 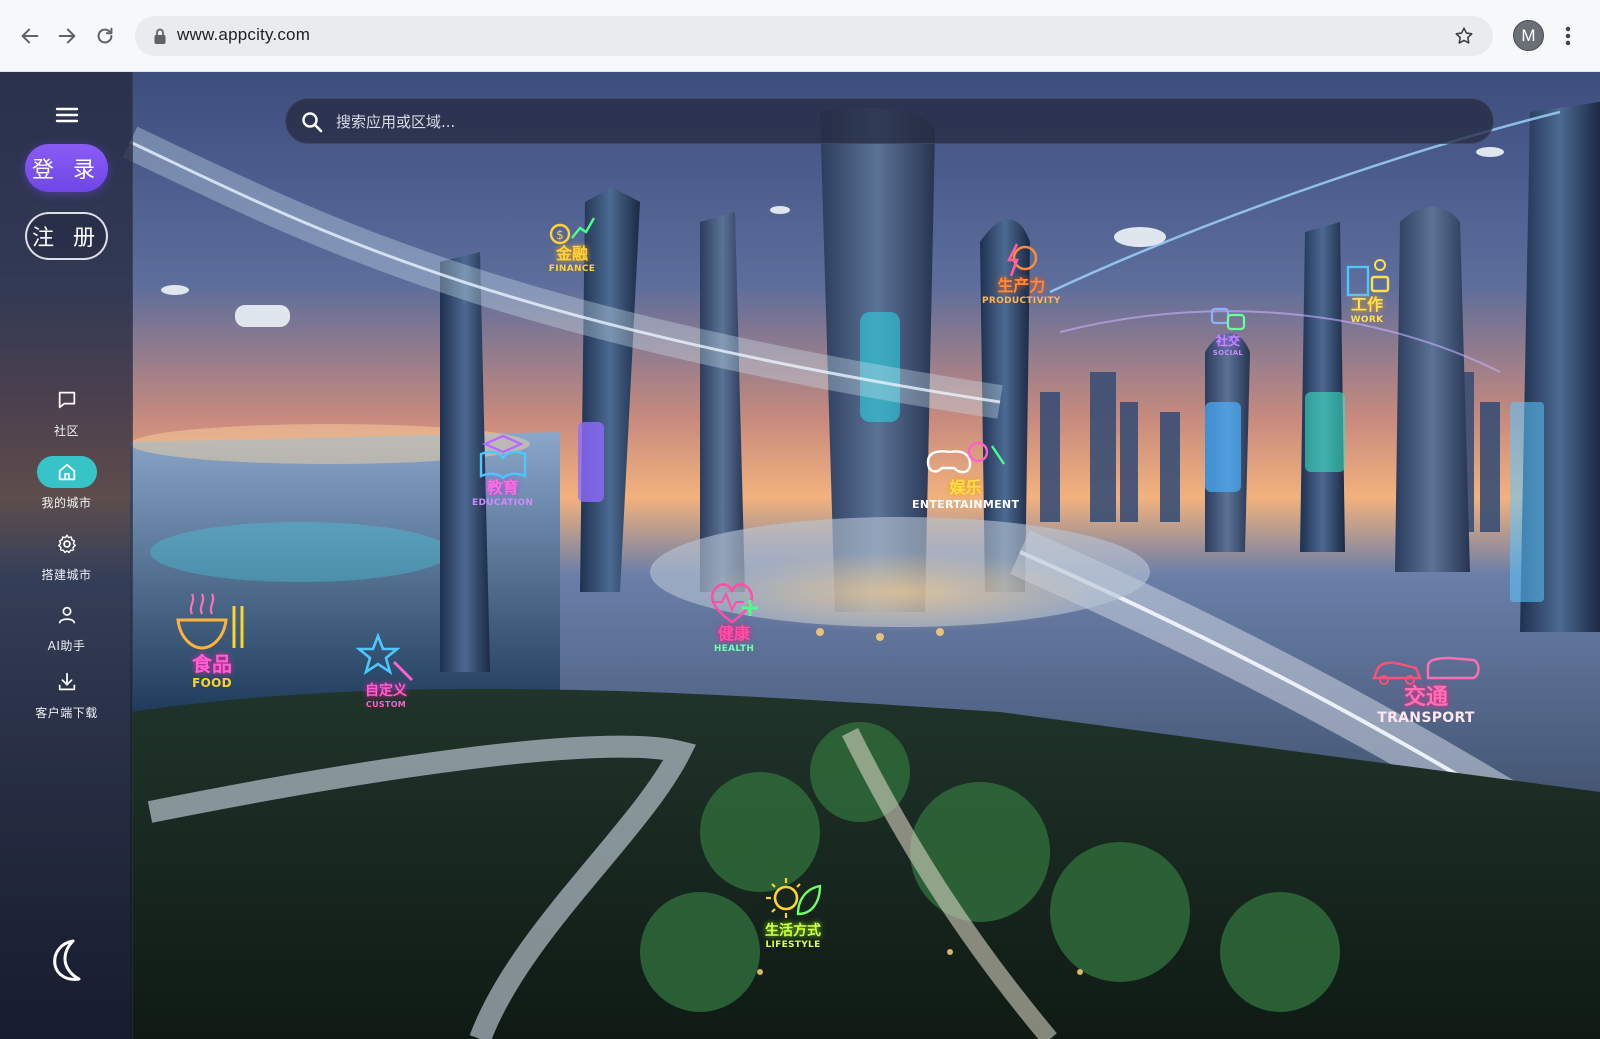 I want to click on sidebar-item-ai-assistant: AI助手, so click(x=66, y=630).